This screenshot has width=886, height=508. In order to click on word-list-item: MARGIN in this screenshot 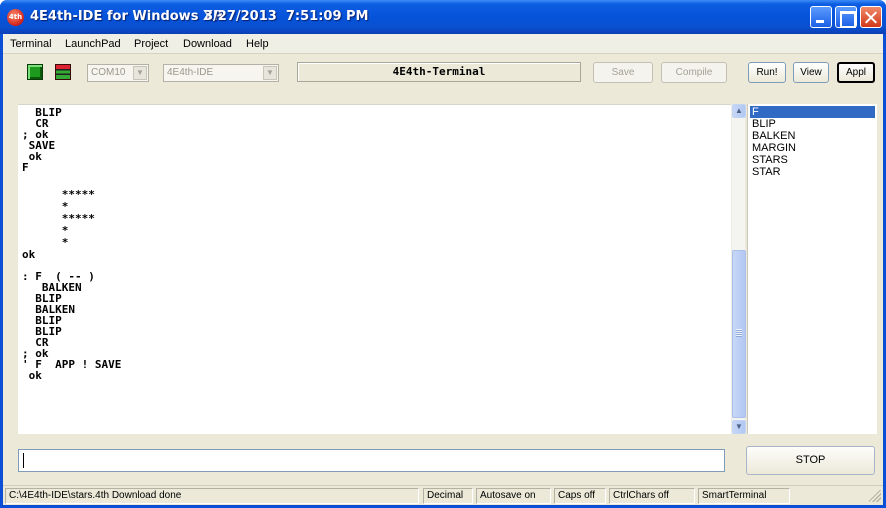, I will do `click(812, 148)`.